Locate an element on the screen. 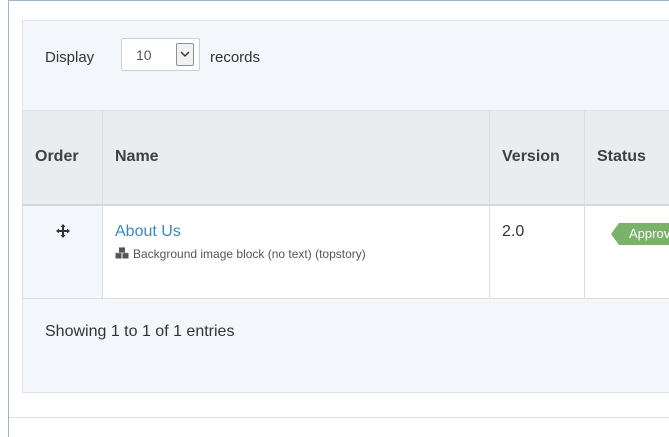  status-badge: Approved is located at coordinates (640, 233).